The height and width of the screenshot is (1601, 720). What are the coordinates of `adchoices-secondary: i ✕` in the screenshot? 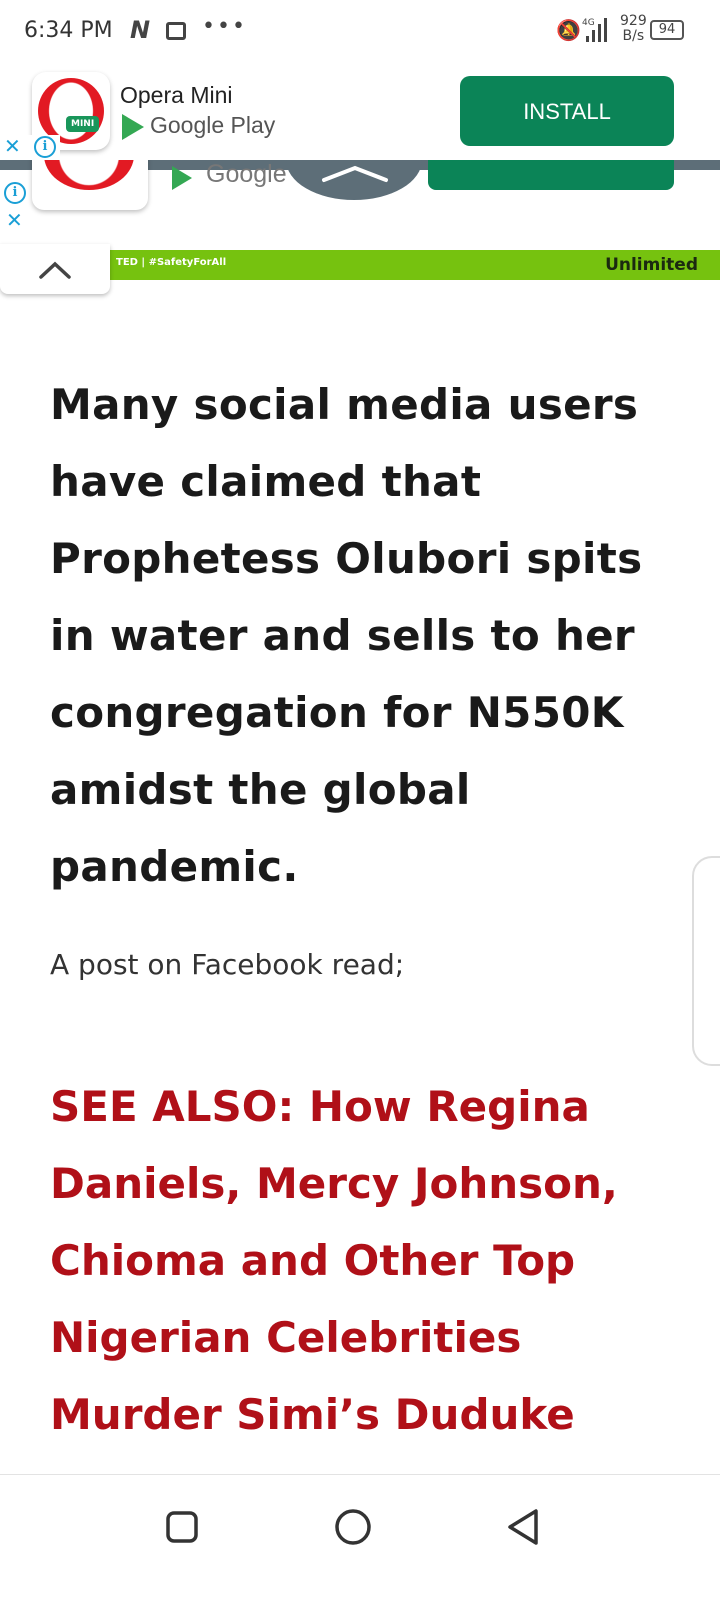 It's located at (15, 208).